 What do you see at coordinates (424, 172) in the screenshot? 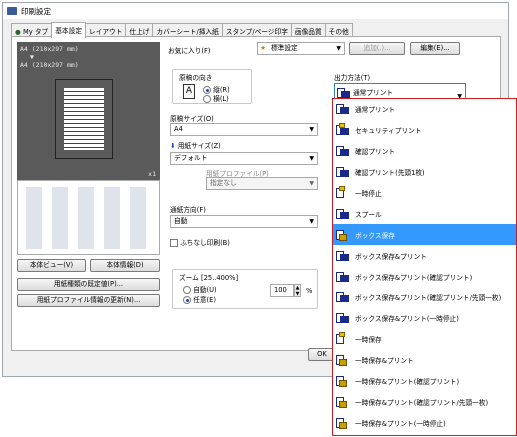
I see `option-proof-print-first: 確認プリント(先頭1枚)` at bounding box center [424, 172].